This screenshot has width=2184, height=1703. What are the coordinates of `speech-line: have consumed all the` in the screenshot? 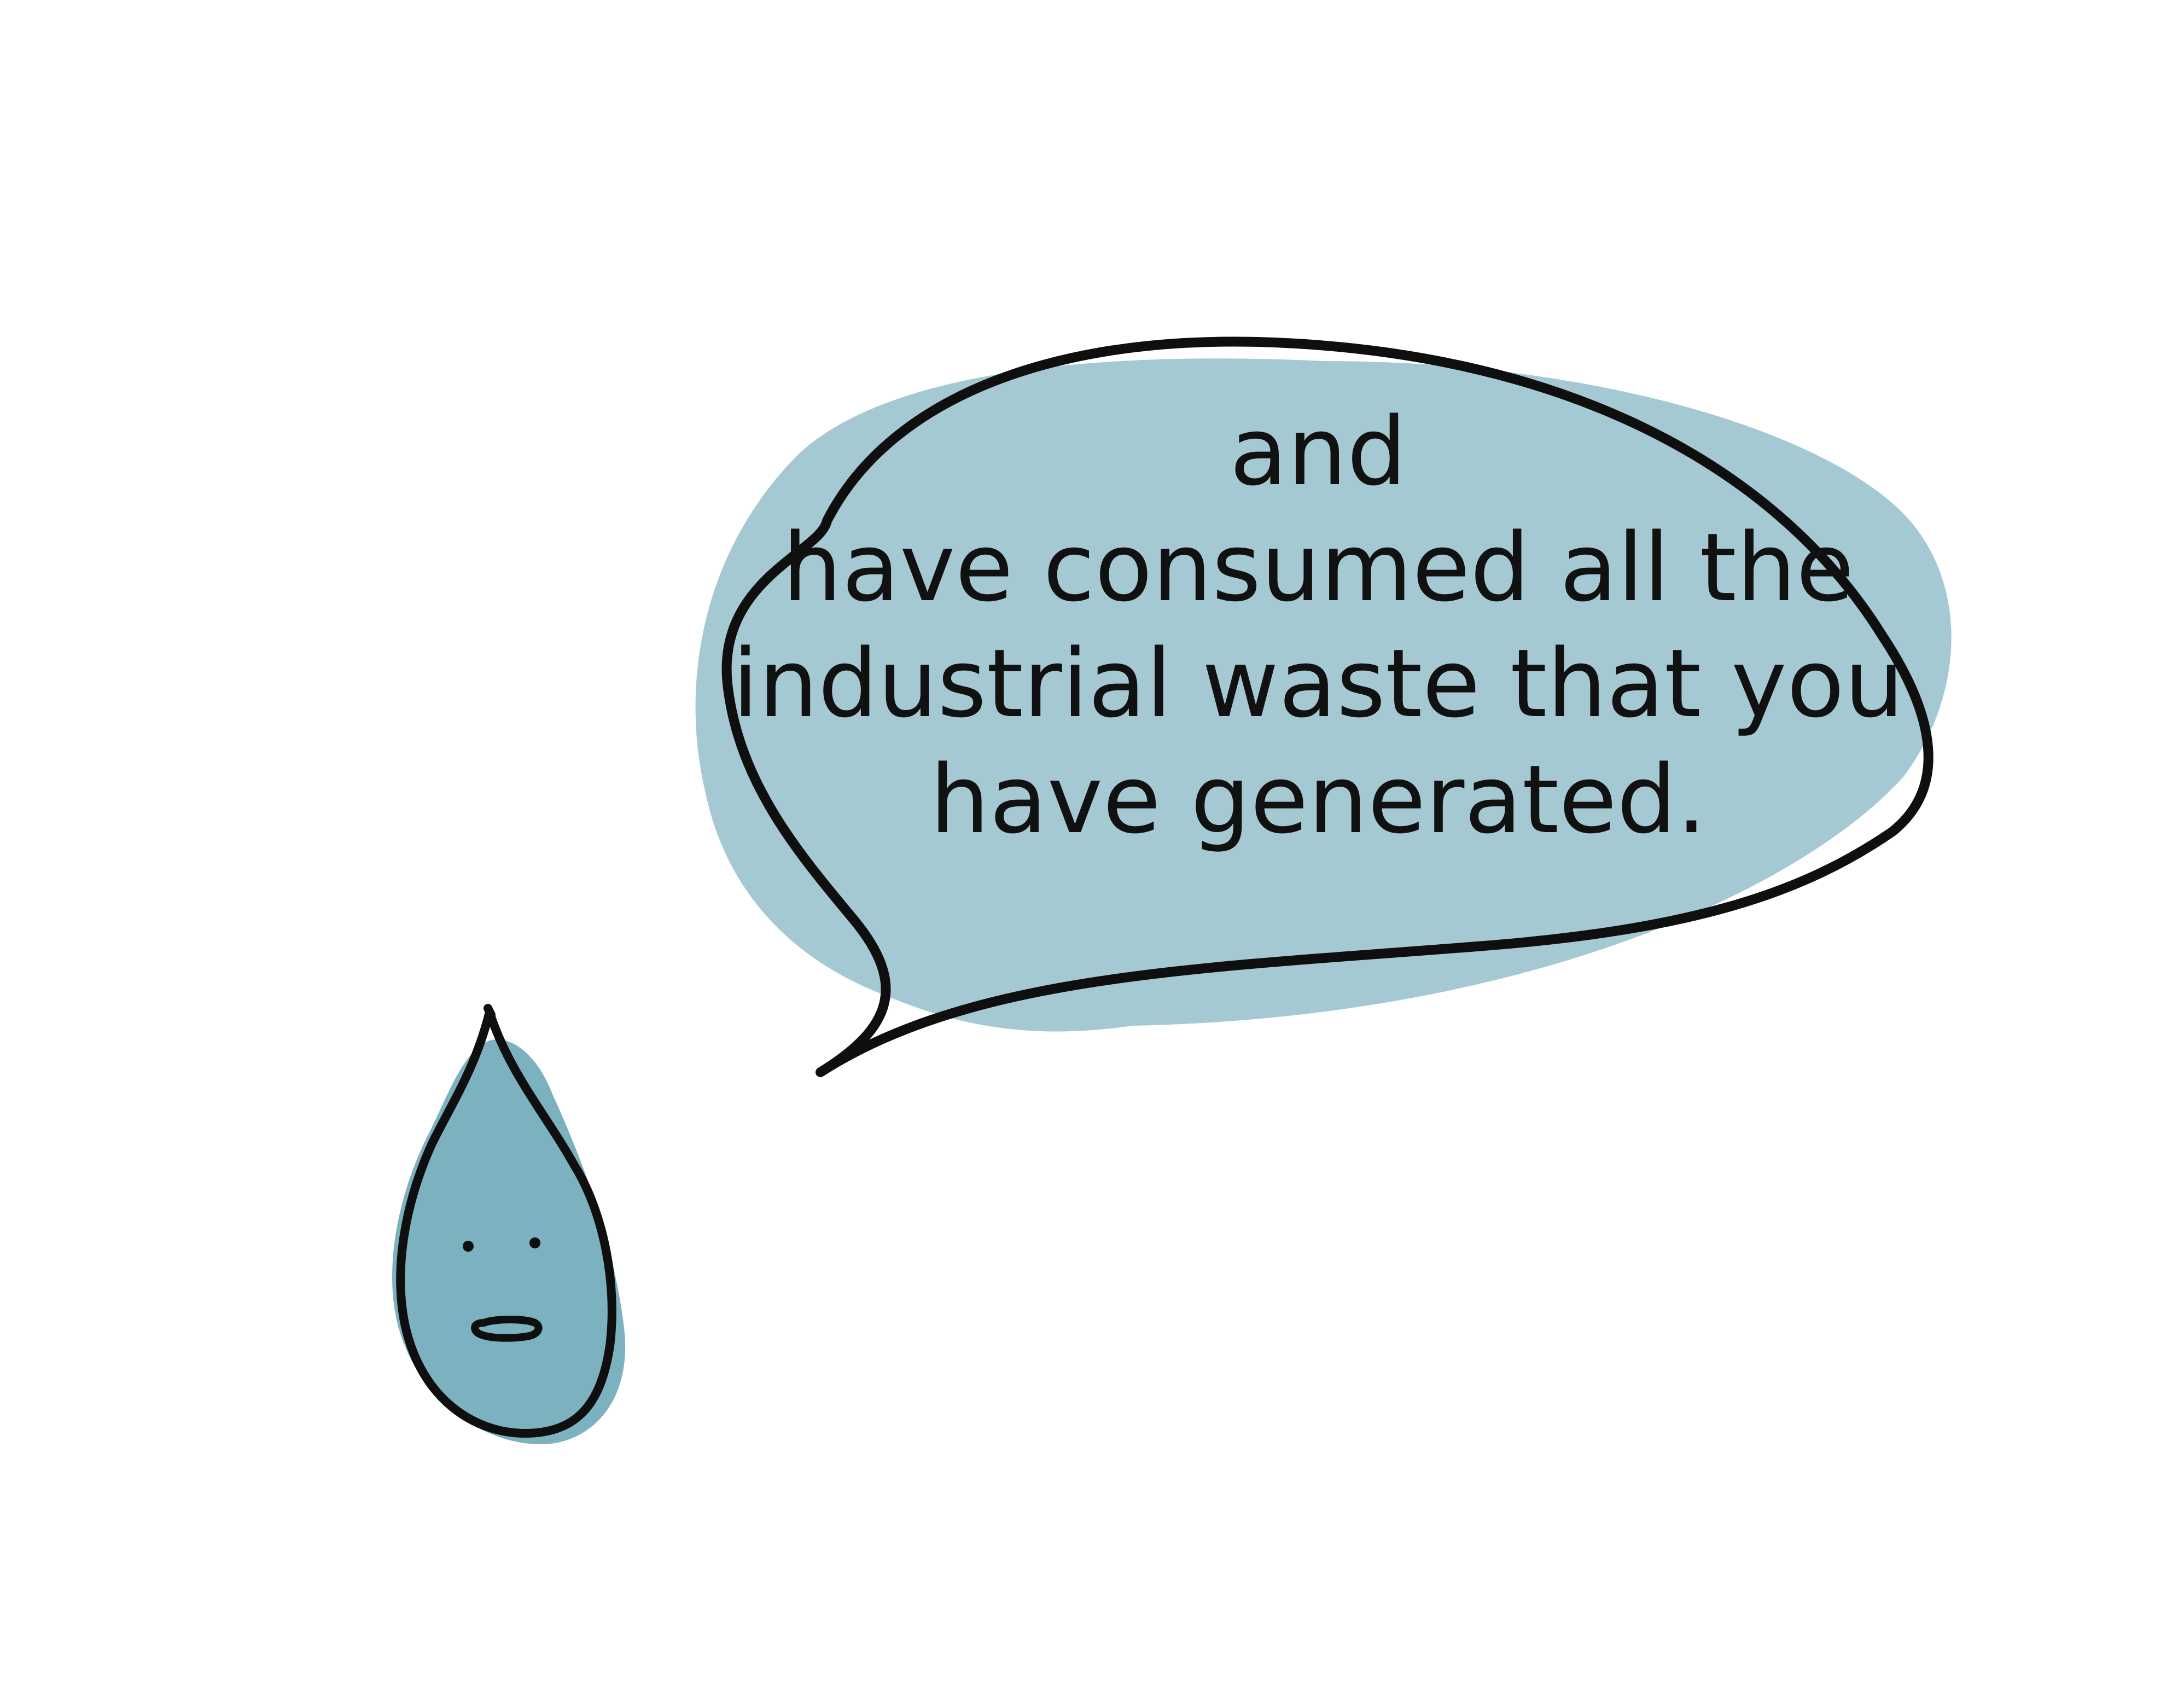 It's located at (1318, 568).